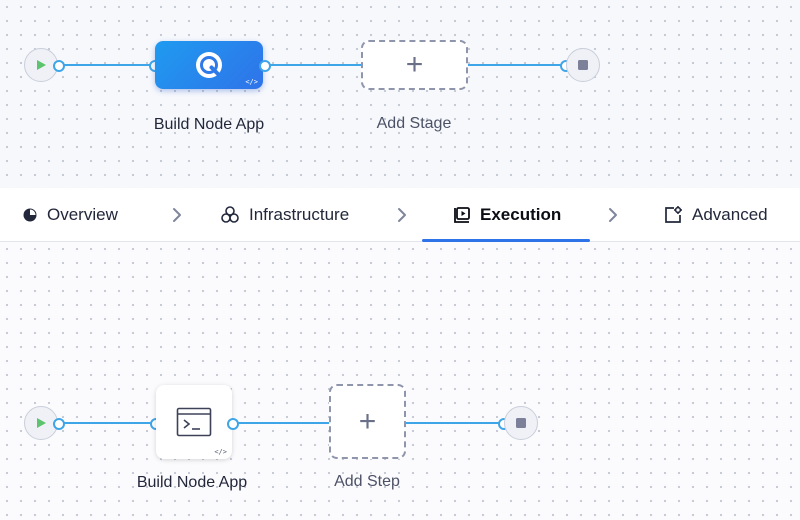 This screenshot has height=520, width=800. I want to click on add-step-label: Add Step, so click(367, 481).